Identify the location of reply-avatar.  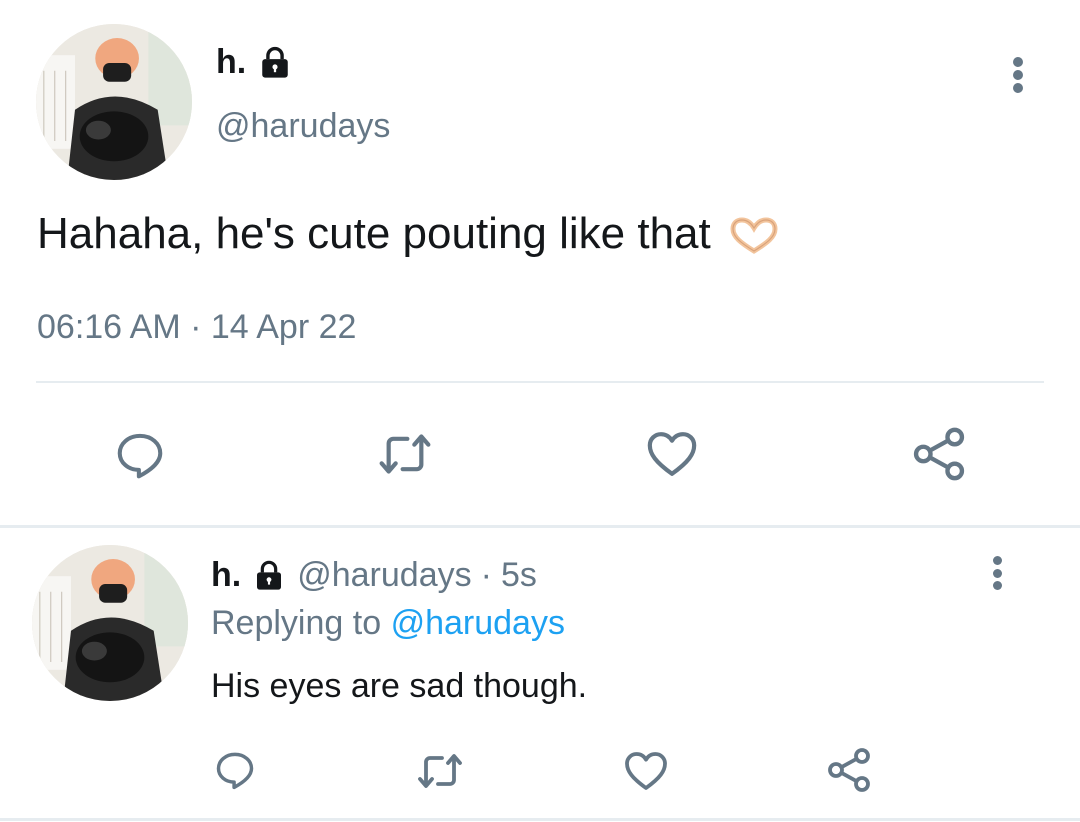
(110, 623).